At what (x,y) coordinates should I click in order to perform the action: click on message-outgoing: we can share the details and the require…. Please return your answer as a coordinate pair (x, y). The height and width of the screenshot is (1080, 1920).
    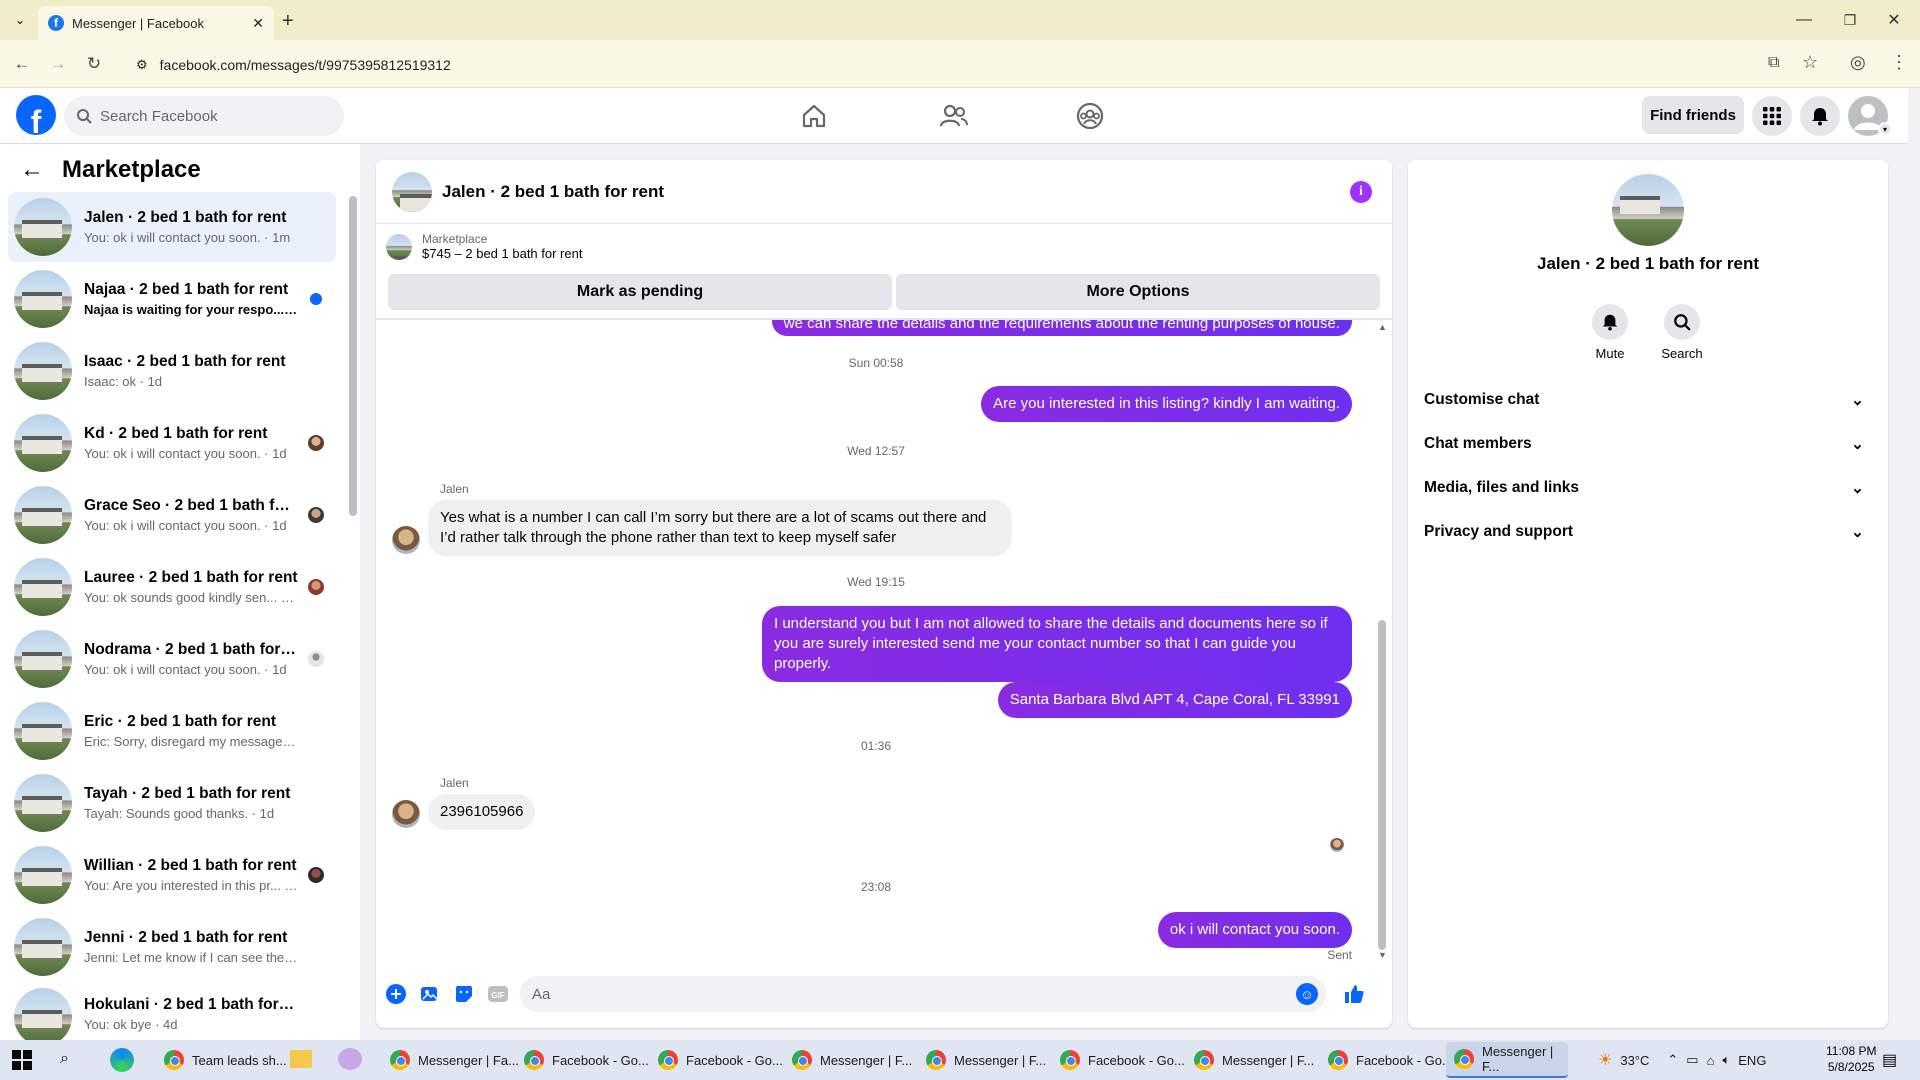
    Looking at the image, I should click on (1061, 328).